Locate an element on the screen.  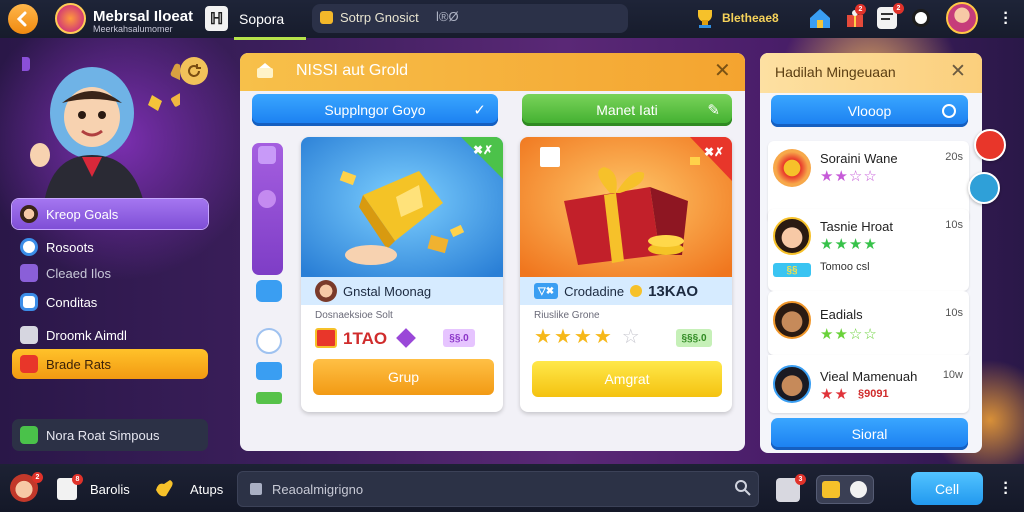
main-panel-title: NISSI aut Grold is located at coordinates (352, 70).